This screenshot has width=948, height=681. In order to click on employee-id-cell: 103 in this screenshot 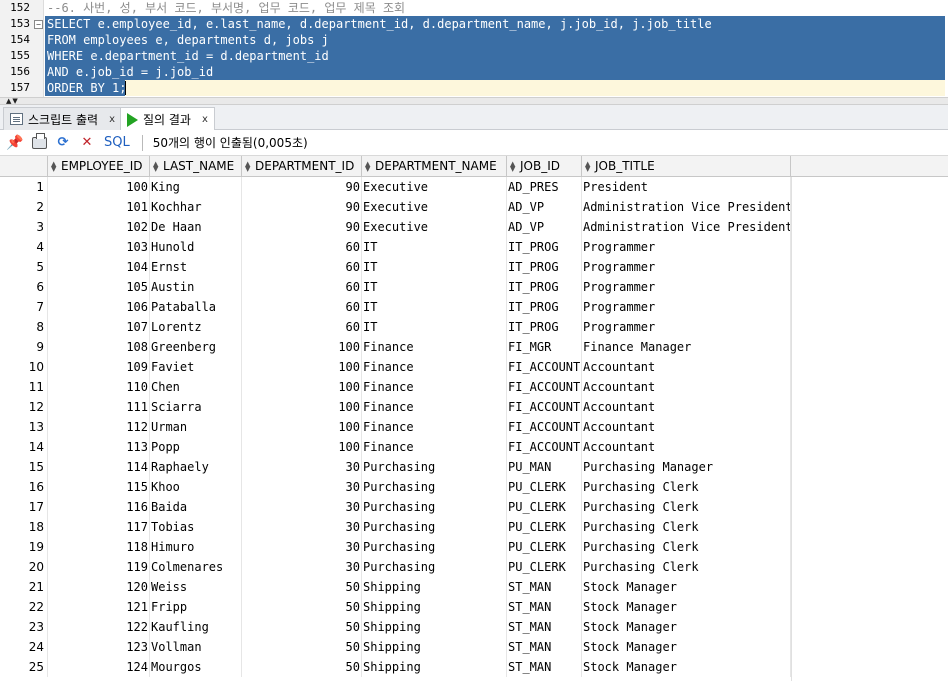, I will do `click(99, 247)`.